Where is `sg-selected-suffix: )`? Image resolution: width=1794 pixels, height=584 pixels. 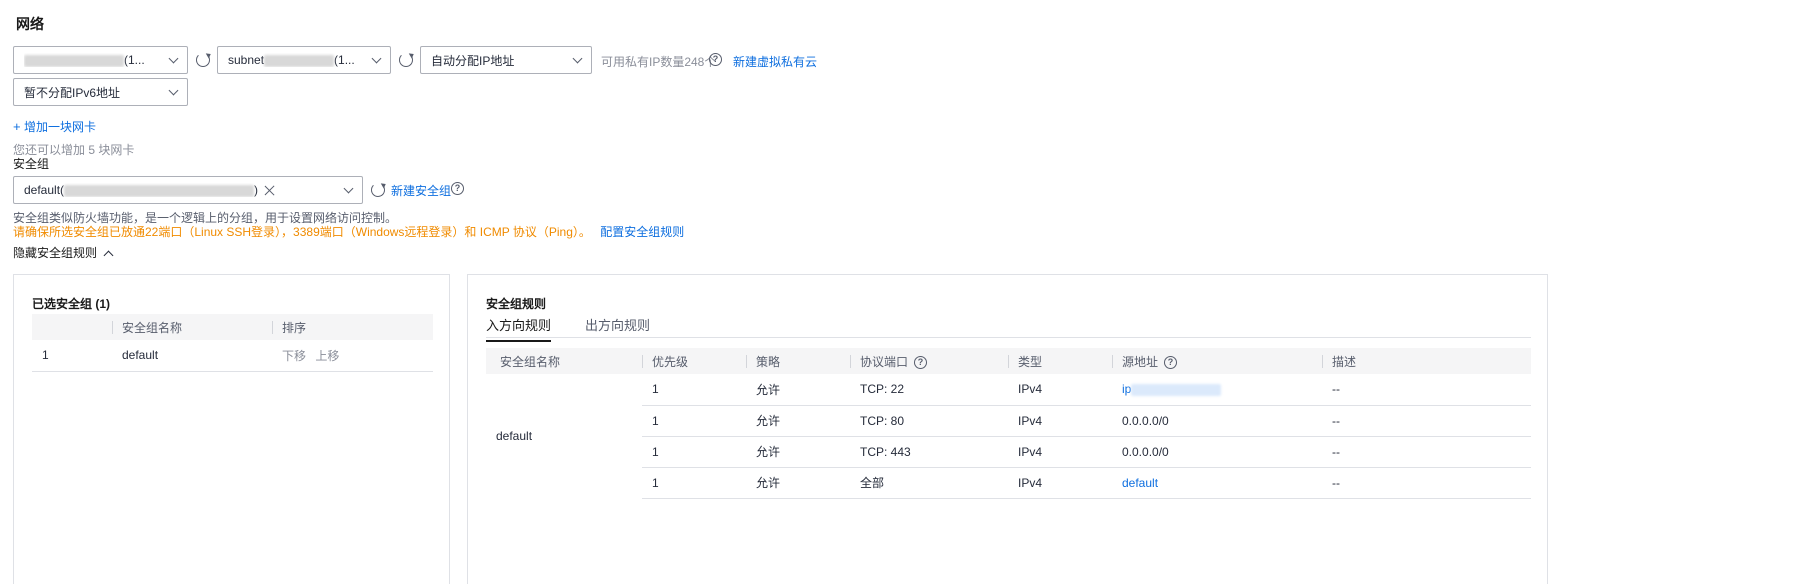 sg-selected-suffix: ) is located at coordinates (256, 190).